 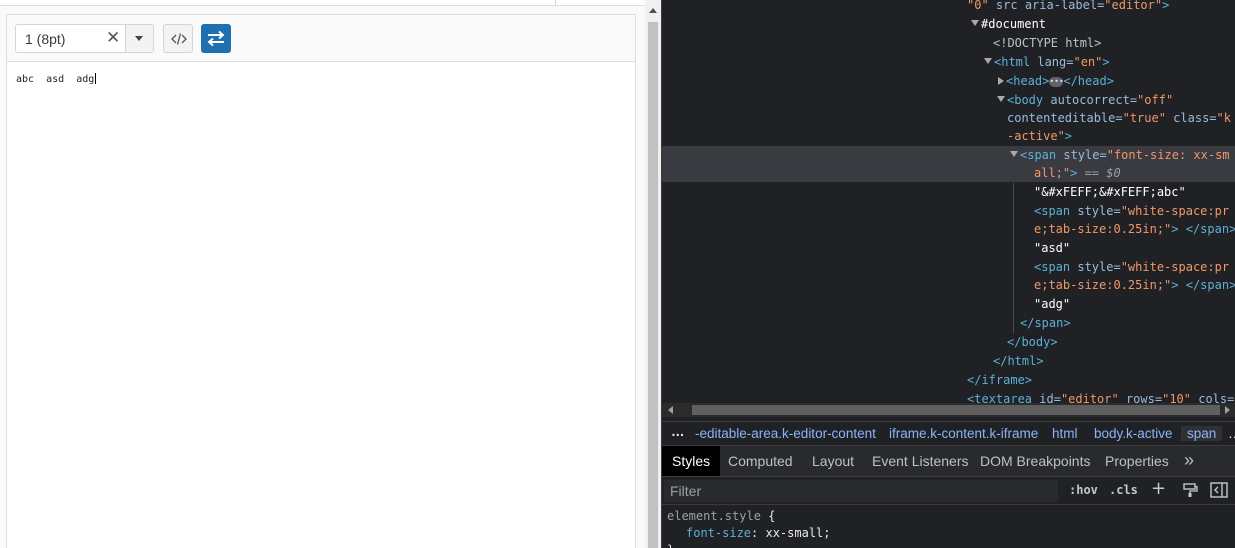 I want to click on new-style-rule-button: +, so click(x=1158, y=488).